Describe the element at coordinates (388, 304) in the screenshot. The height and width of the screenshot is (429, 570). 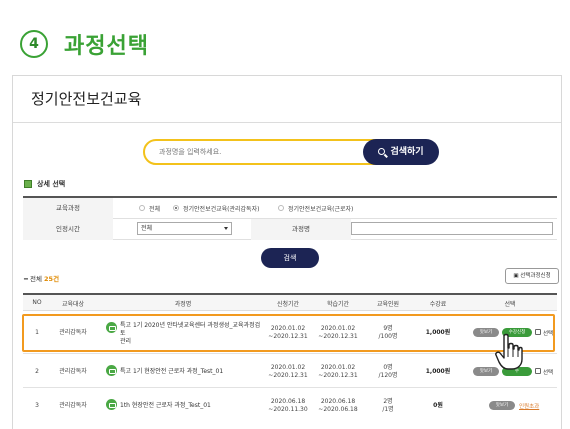
I see `header-seats: 교육인원` at that location.